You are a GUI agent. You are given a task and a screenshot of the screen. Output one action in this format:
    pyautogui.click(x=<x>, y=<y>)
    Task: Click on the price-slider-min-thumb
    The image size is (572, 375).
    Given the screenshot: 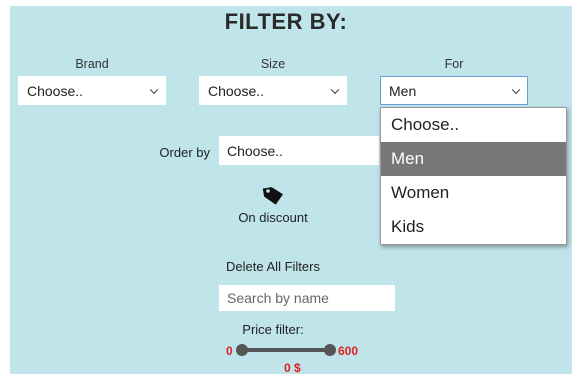 What is the action you would take?
    pyautogui.click(x=242, y=350)
    